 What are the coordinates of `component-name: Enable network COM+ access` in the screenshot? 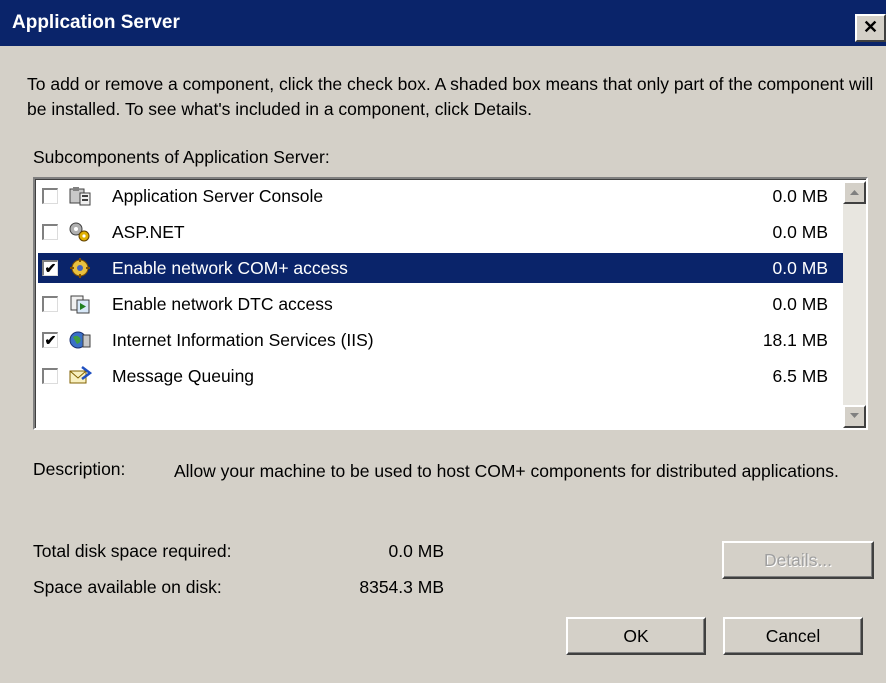 It's located at (230, 268).